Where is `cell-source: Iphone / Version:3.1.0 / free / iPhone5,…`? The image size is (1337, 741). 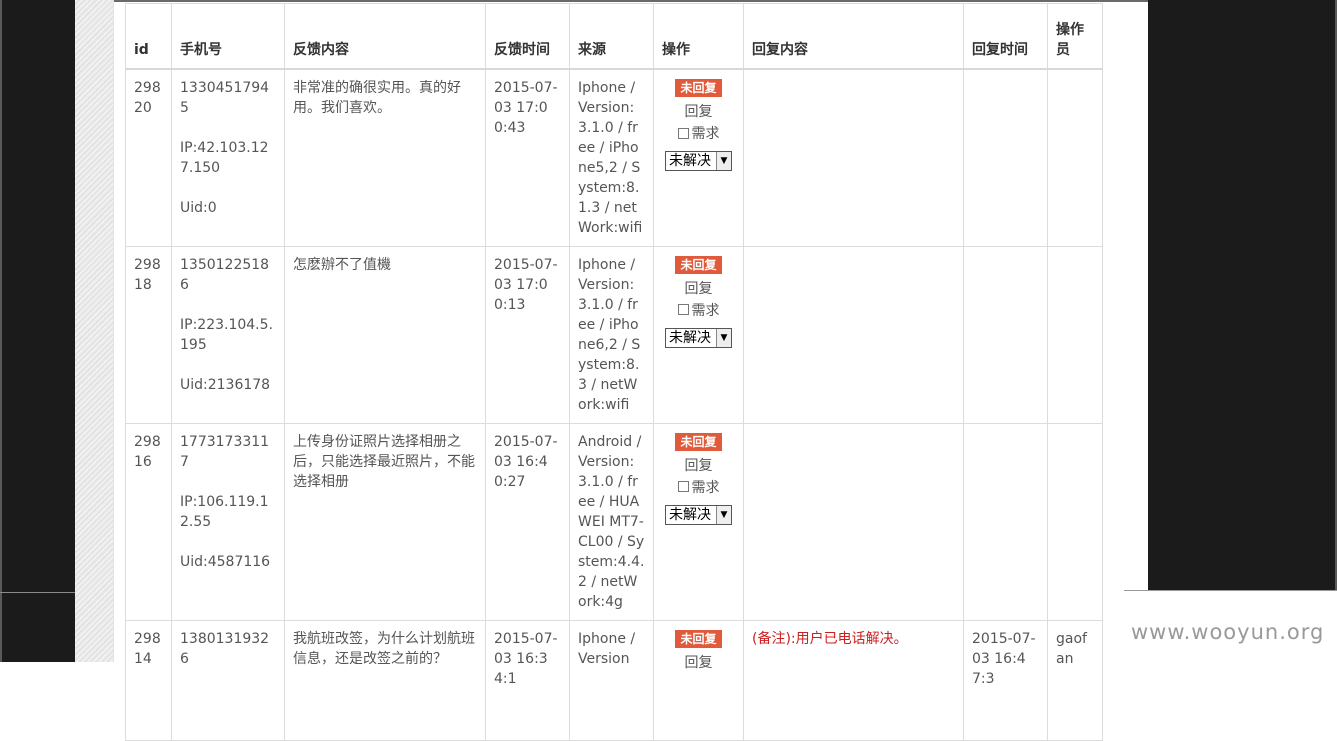
cell-source: Iphone / Version:3.1.0 / free / iPhone5,… is located at coordinates (611, 157).